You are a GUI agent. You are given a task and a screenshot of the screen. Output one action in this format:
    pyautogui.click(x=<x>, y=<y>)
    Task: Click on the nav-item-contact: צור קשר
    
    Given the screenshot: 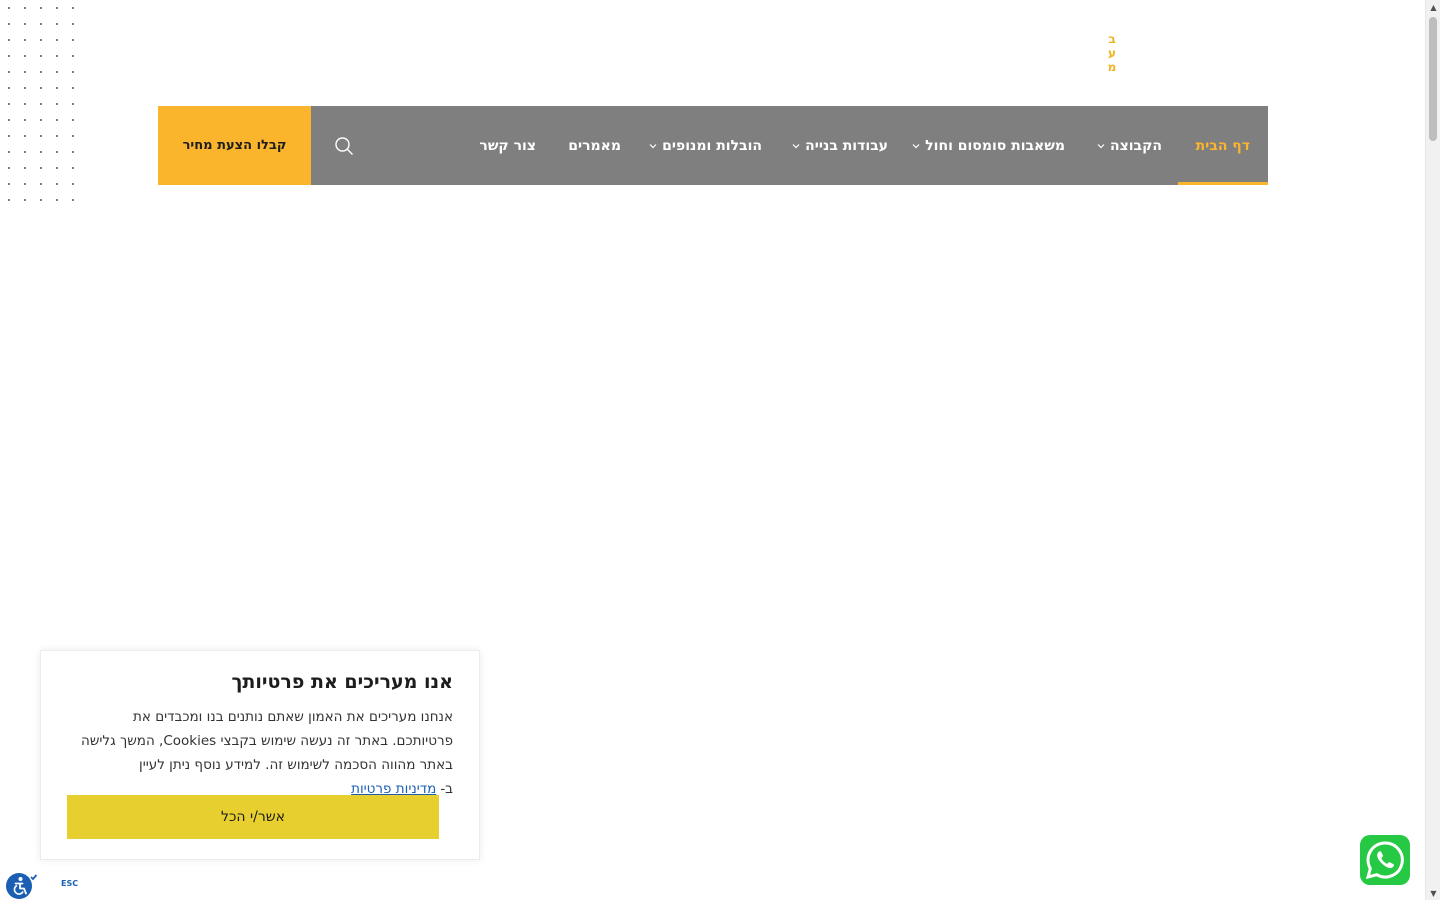 What is the action you would take?
    pyautogui.click(x=507, y=145)
    